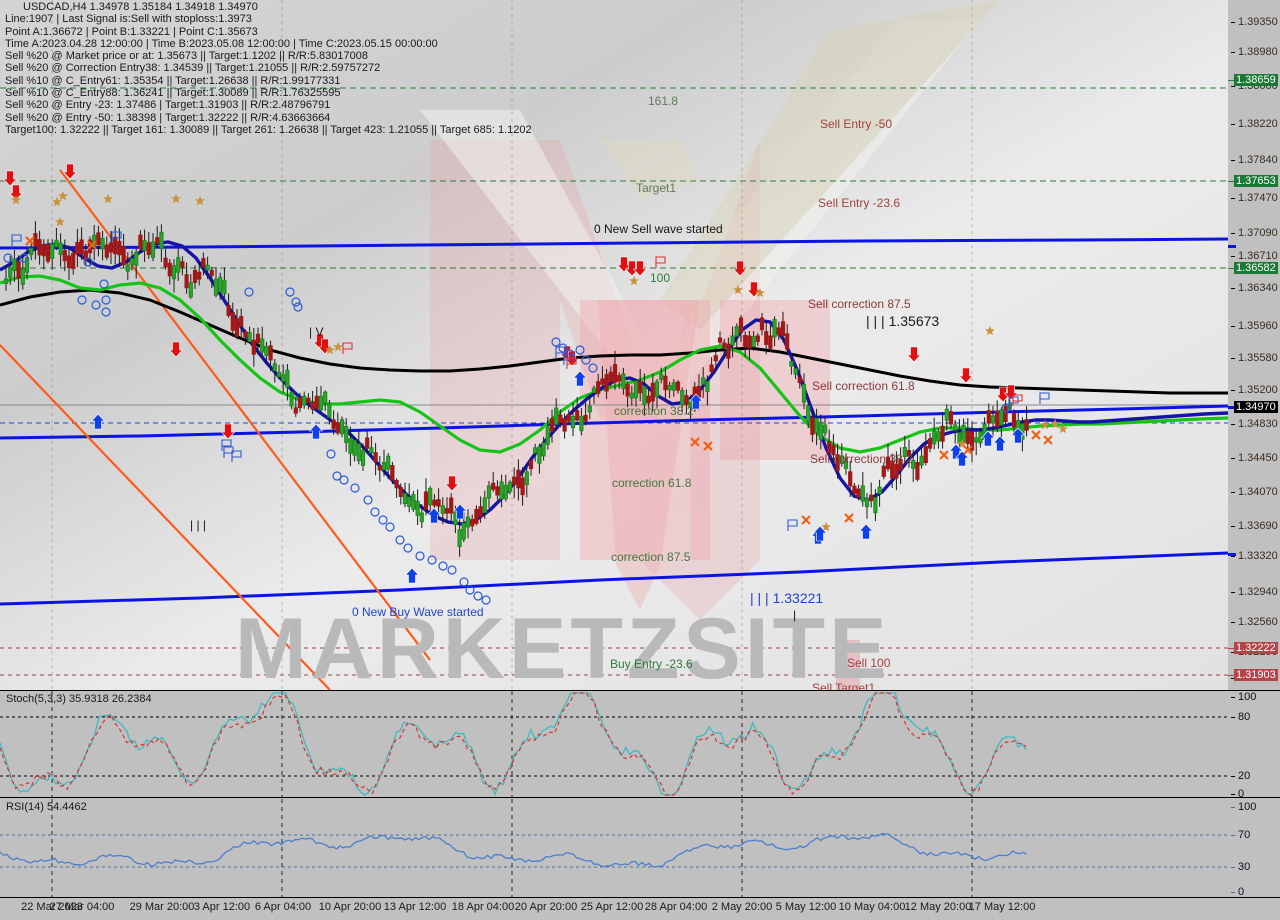 The image size is (1280, 920). Describe the element at coordinates (1254, 745) in the screenshot. I see `stochastic-axis: 100 80 20 0` at that location.